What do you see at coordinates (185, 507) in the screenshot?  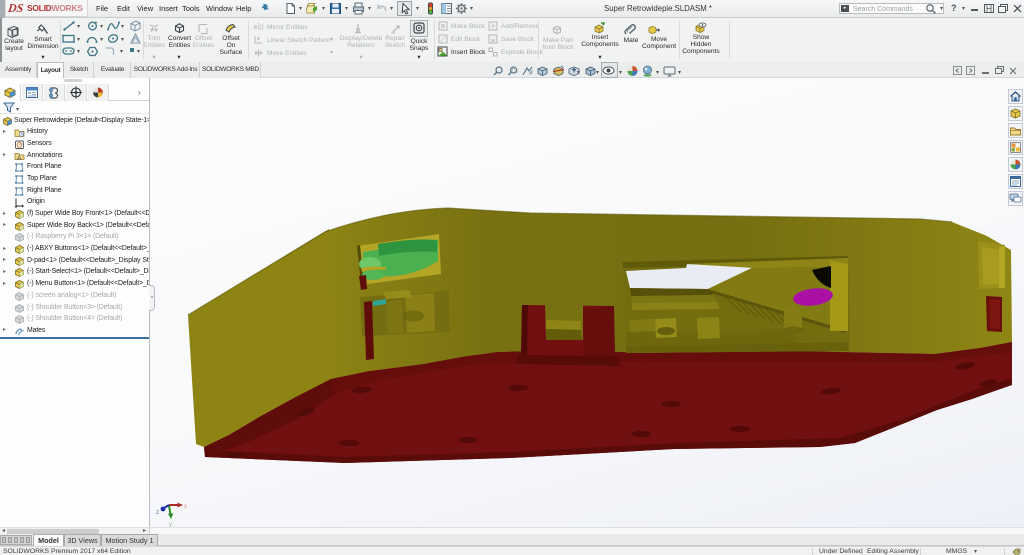 I see `svg-text: x` at bounding box center [185, 507].